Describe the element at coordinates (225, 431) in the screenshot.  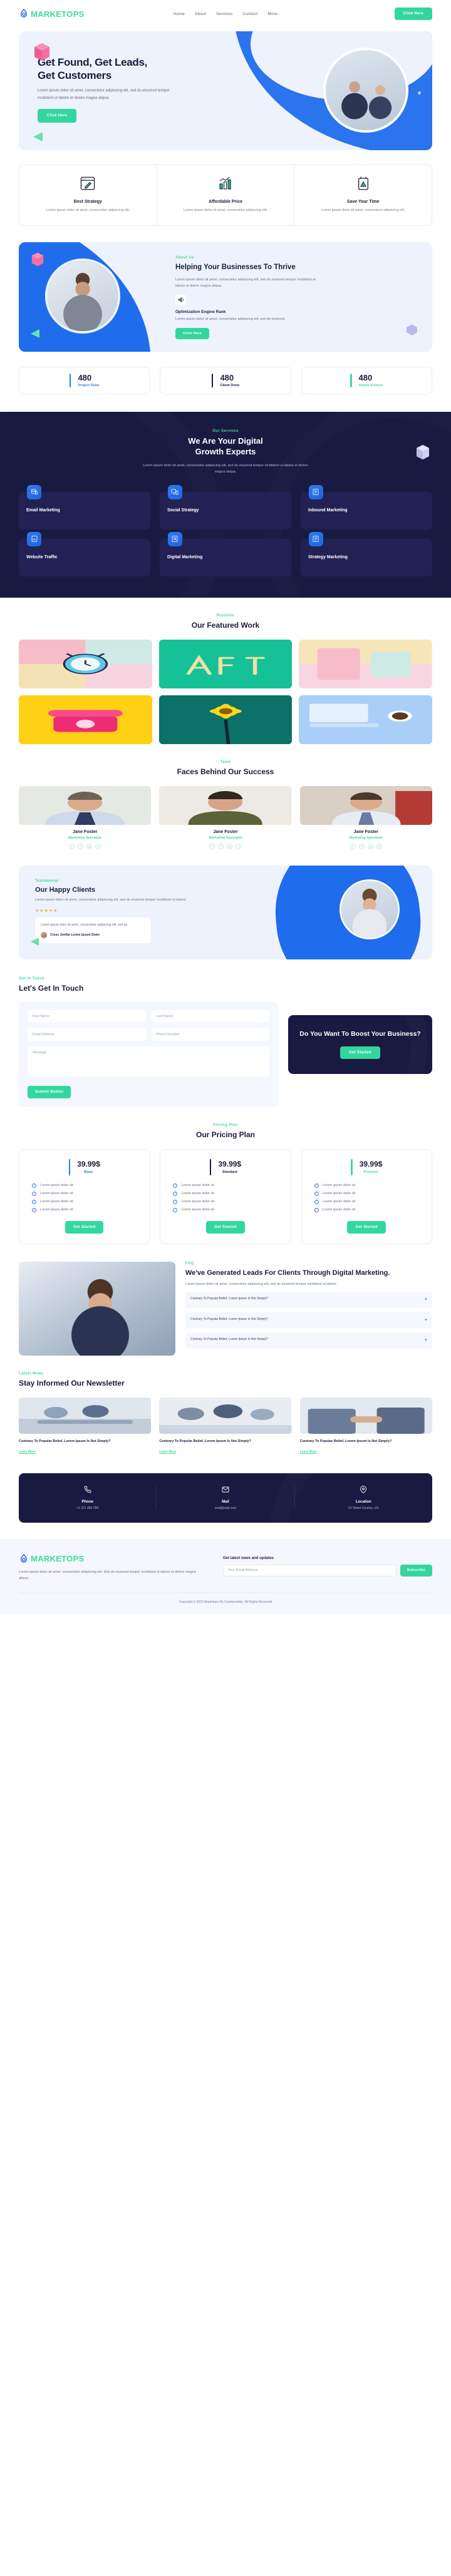
I see `services-eyebrow: Our Services` at that location.